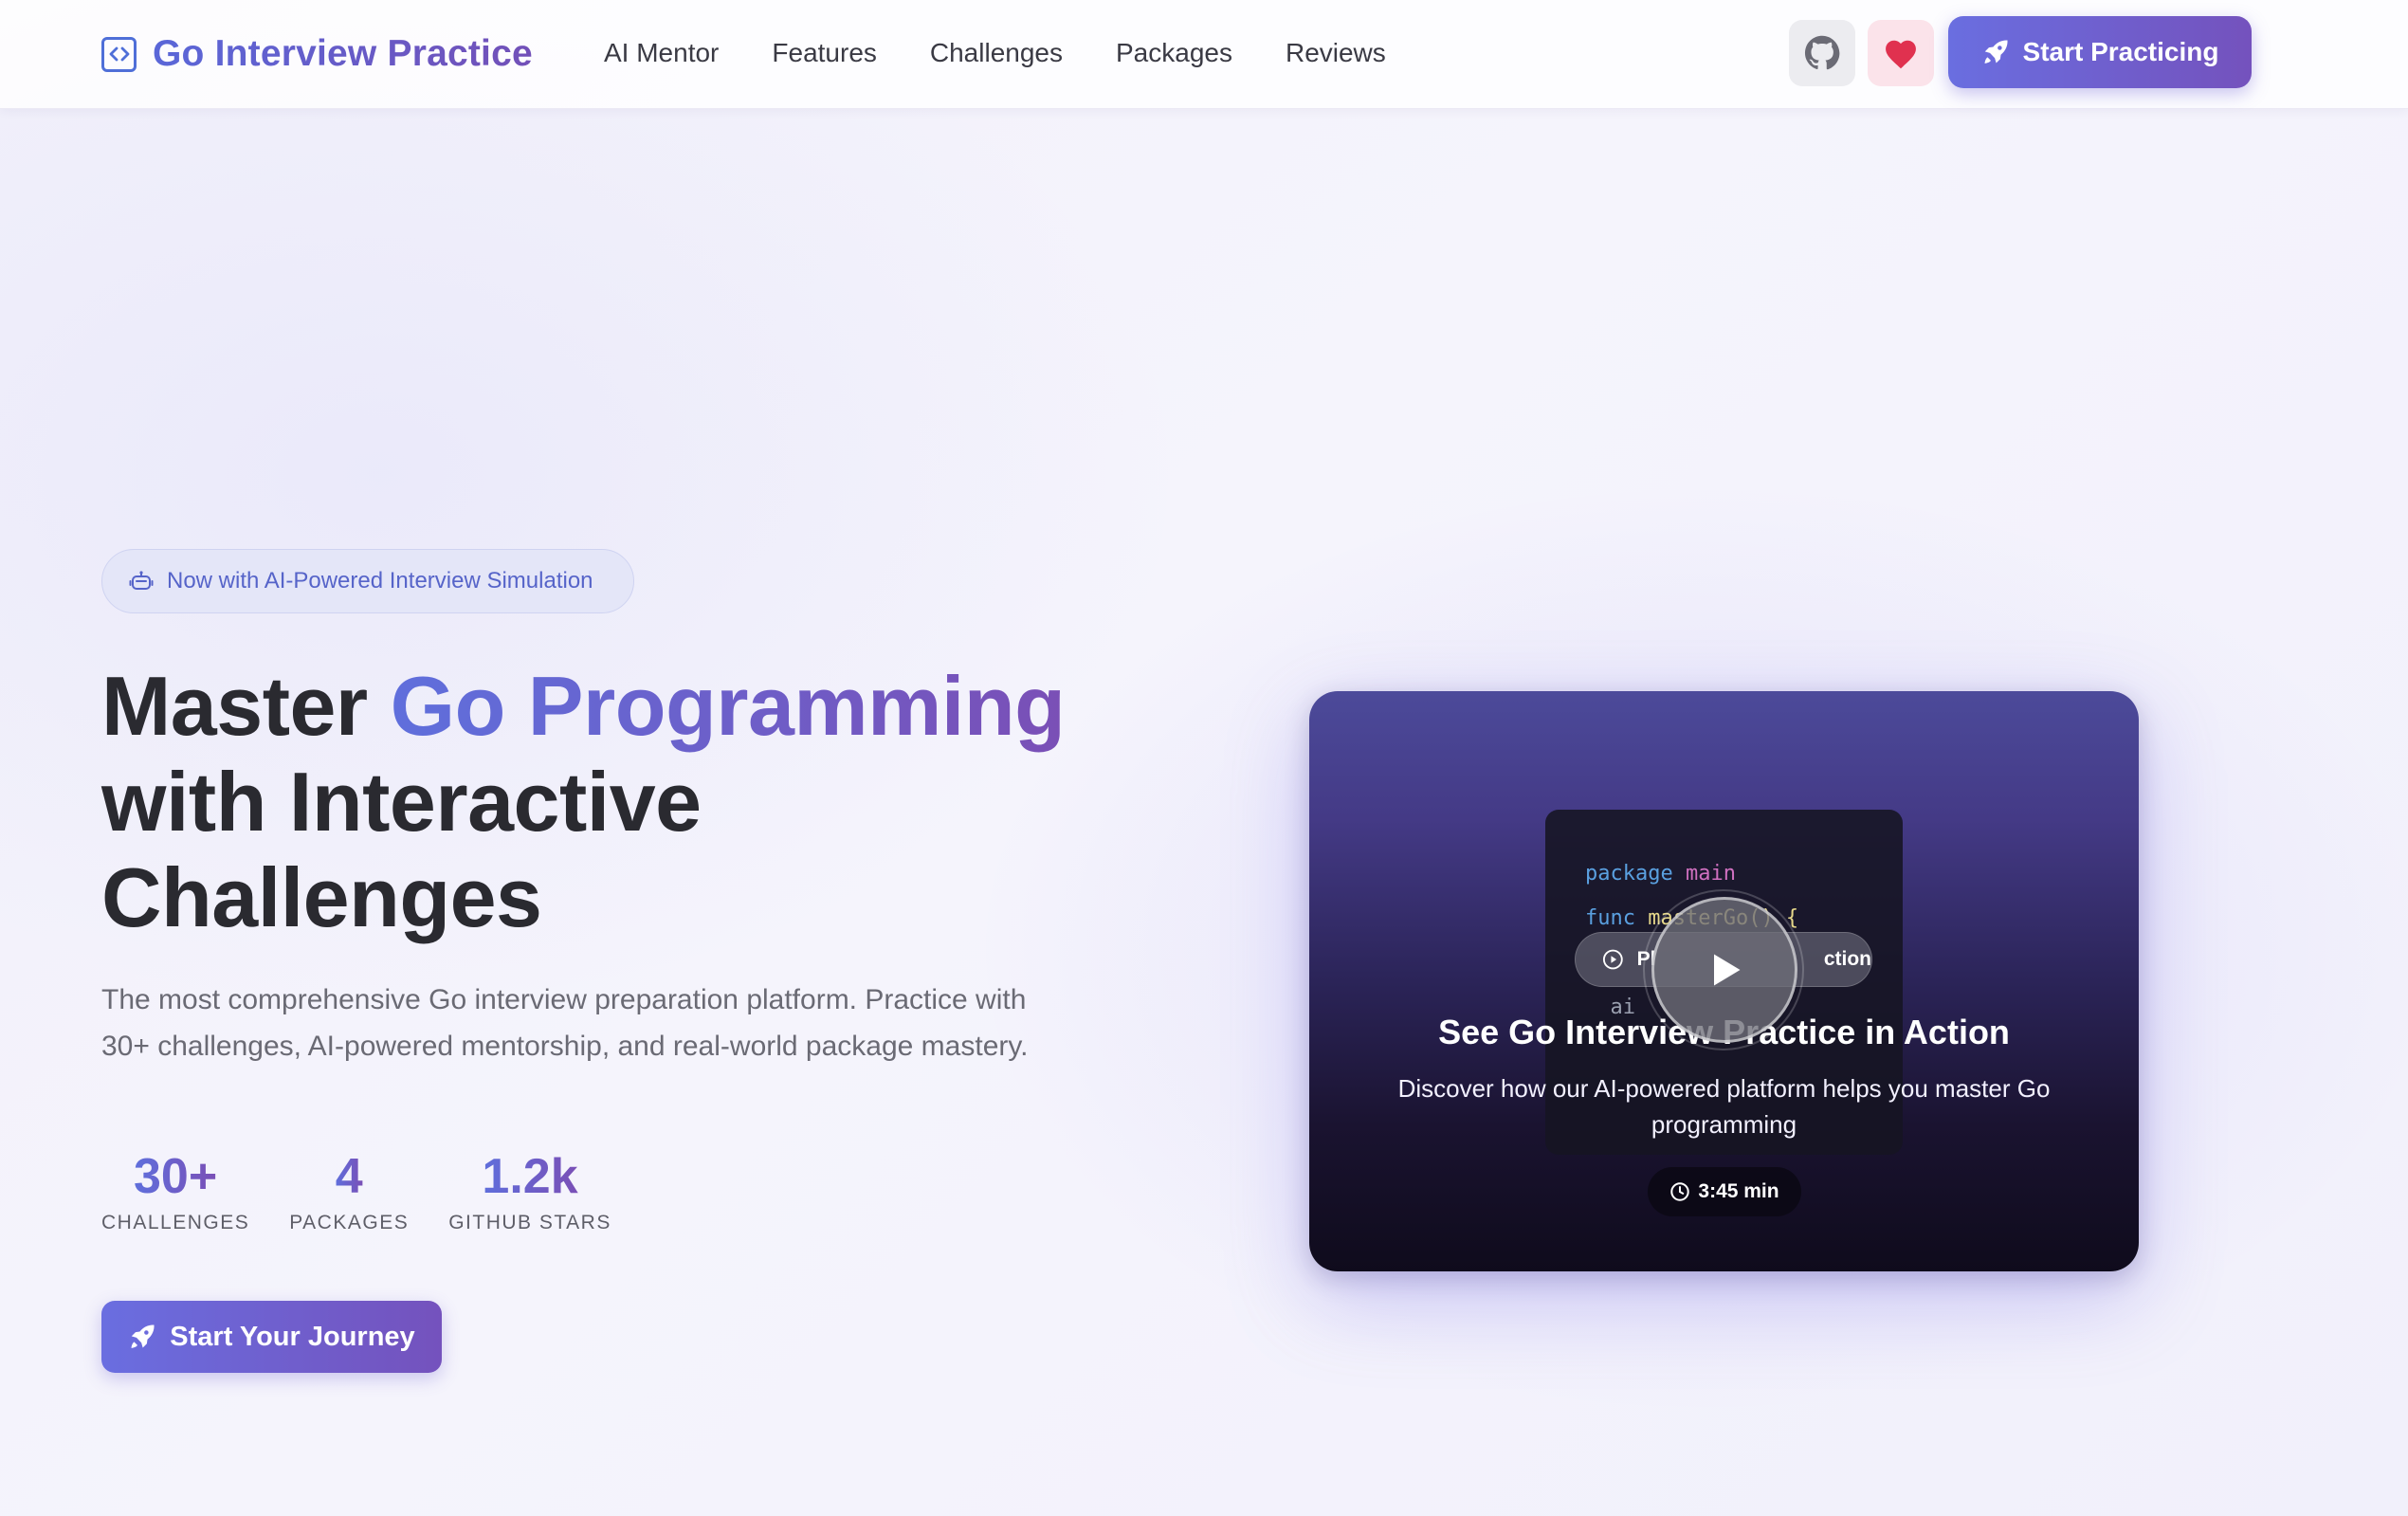 The height and width of the screenshot is (1516, 2408). I want to click on hero-title-accent: Go Programming, so click(728, 706).